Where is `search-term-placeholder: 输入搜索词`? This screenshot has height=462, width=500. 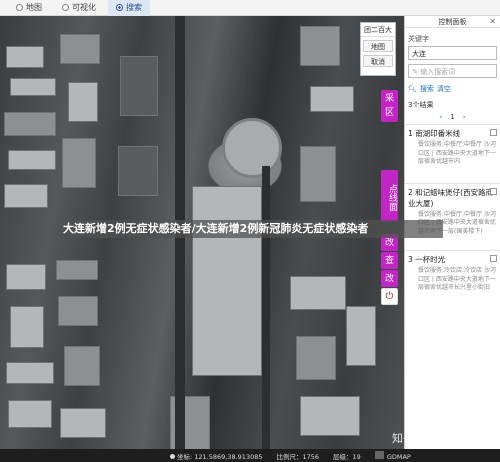 search-term-placeholder: 输入搜索词 is located at coordinates (438, 72).